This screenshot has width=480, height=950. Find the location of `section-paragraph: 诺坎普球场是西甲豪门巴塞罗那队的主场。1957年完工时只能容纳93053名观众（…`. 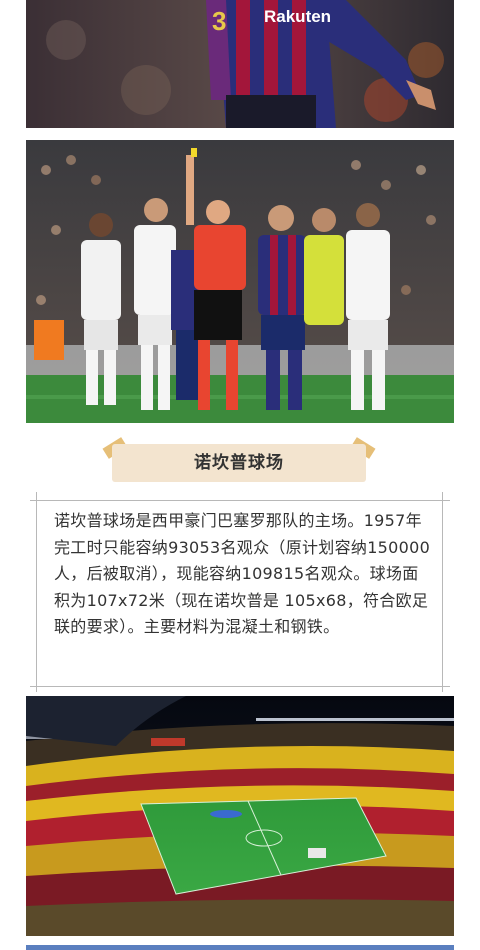

section-paragraph: 诺坎普球场是西甲豪门巴塞罗那队的主场。1957年完工时只能容纳93053名观众（… is located at coordinates (242, 573).